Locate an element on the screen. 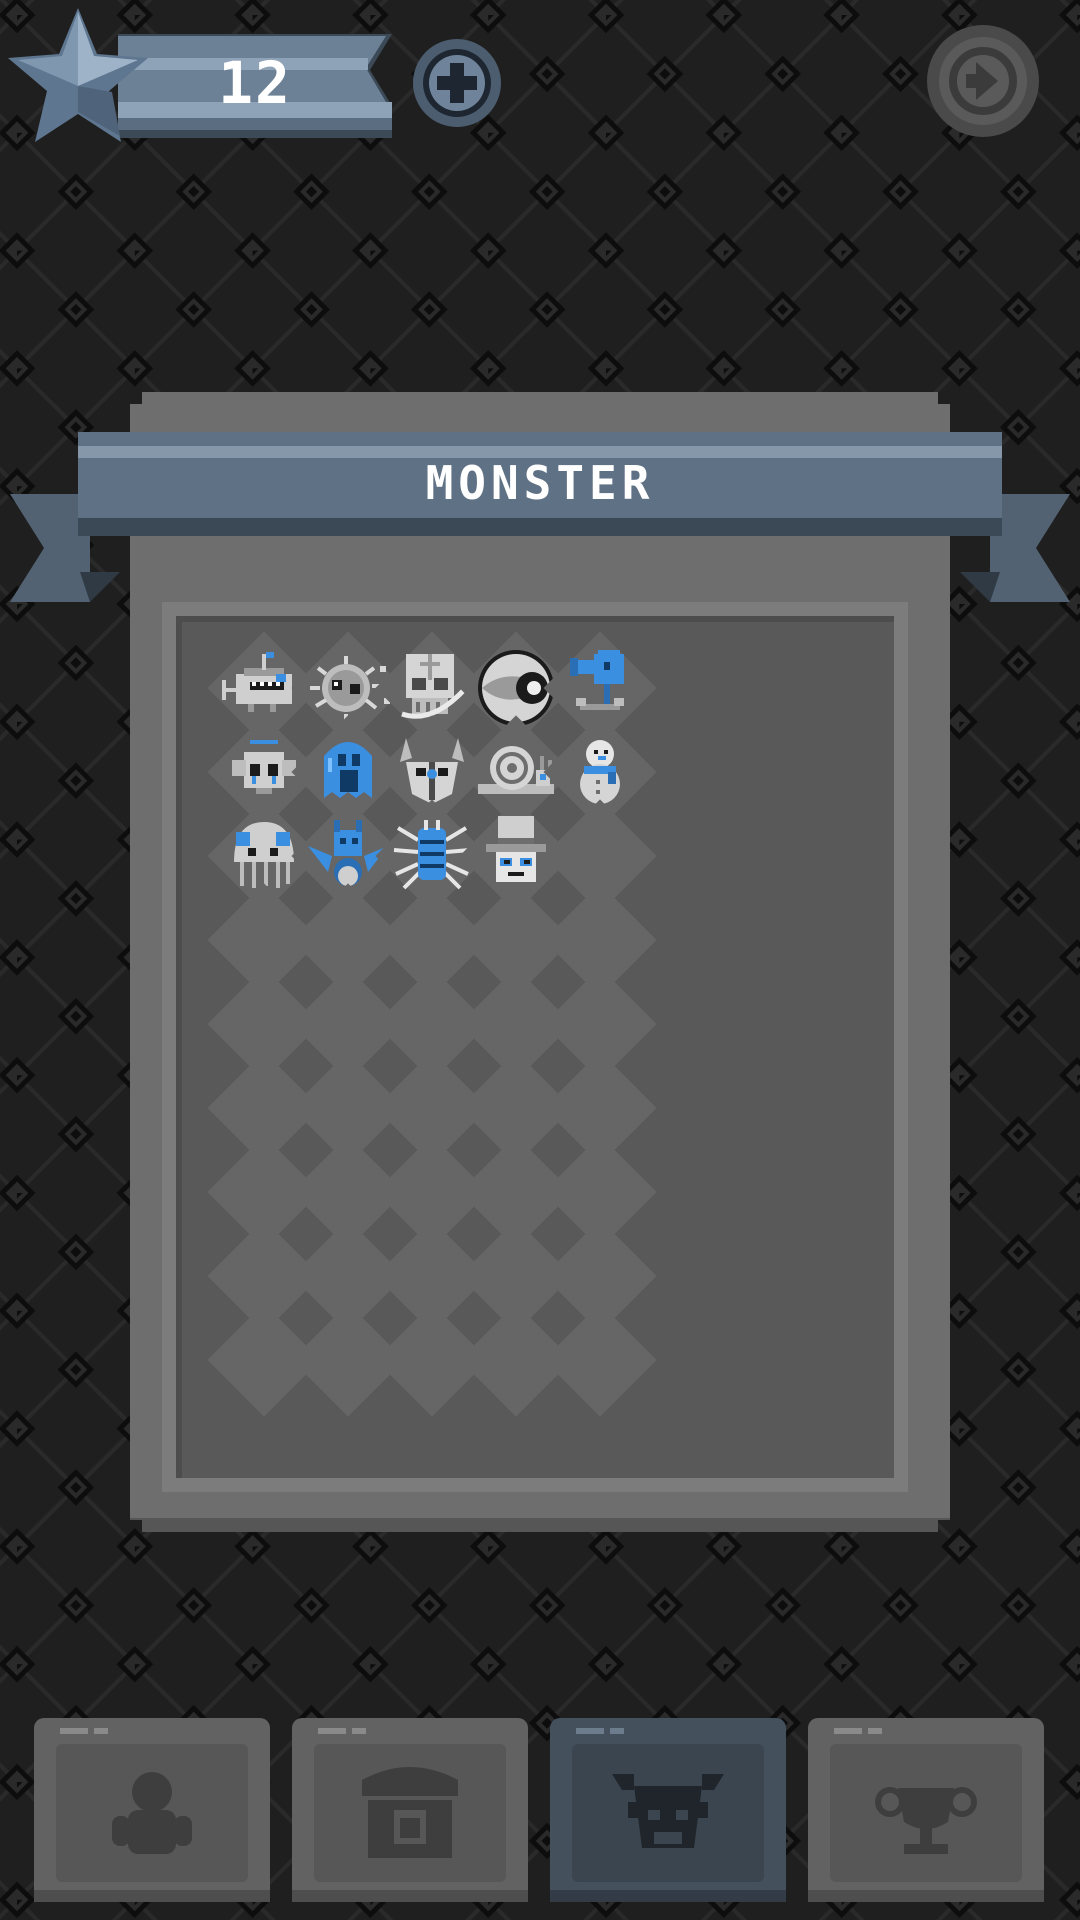 This screenshot has width=1080, height=1920. add-stars-button is located at coordinates (457, 83).